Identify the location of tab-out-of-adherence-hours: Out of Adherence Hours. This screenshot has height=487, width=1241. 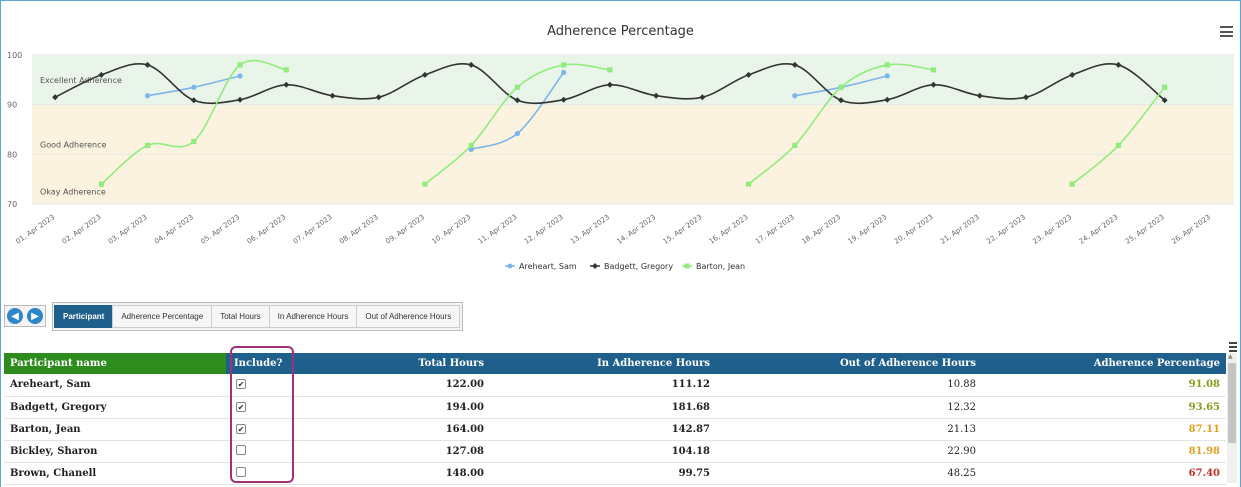
(408, 316).